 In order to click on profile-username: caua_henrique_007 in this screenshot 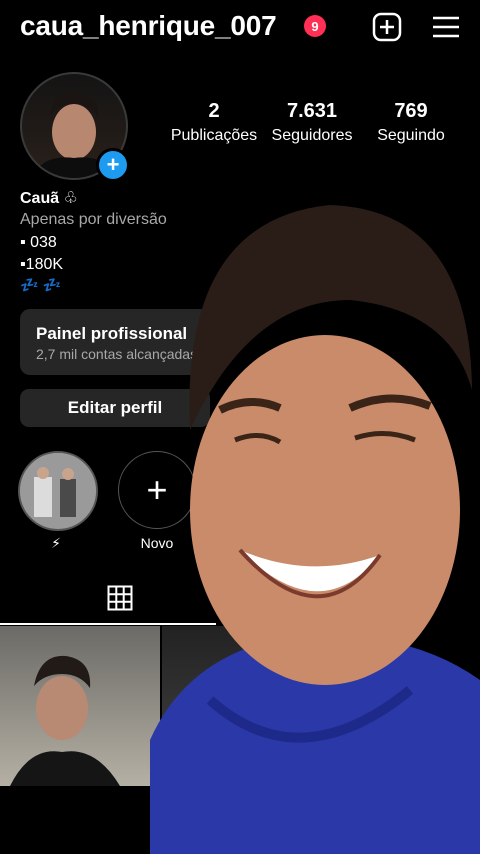, I will do `click(148, 26)`.